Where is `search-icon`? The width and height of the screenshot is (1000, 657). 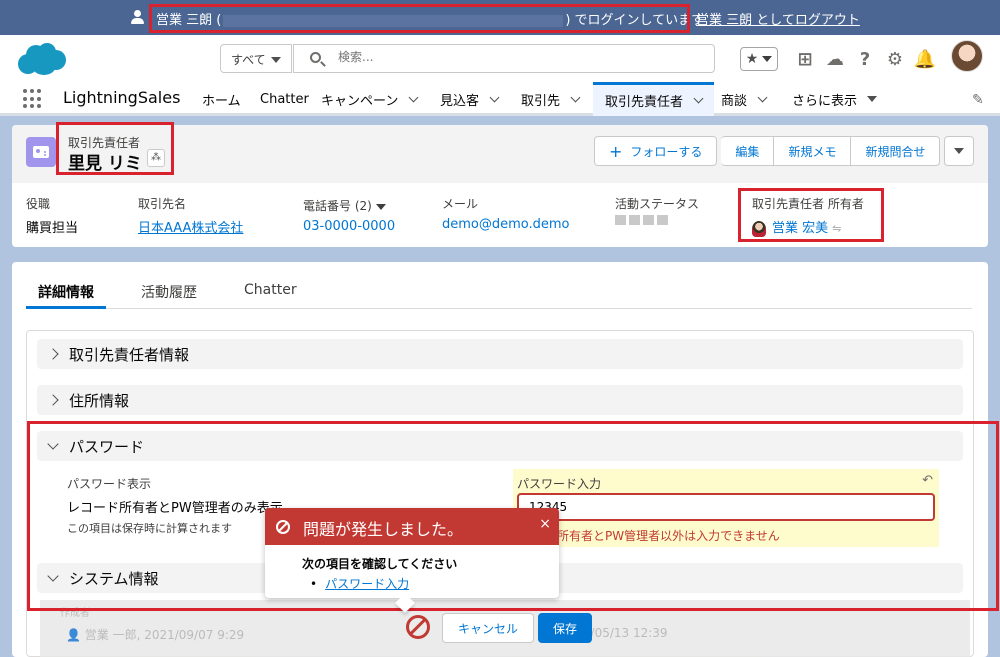
search-icon is located at coordinates (315, 57).